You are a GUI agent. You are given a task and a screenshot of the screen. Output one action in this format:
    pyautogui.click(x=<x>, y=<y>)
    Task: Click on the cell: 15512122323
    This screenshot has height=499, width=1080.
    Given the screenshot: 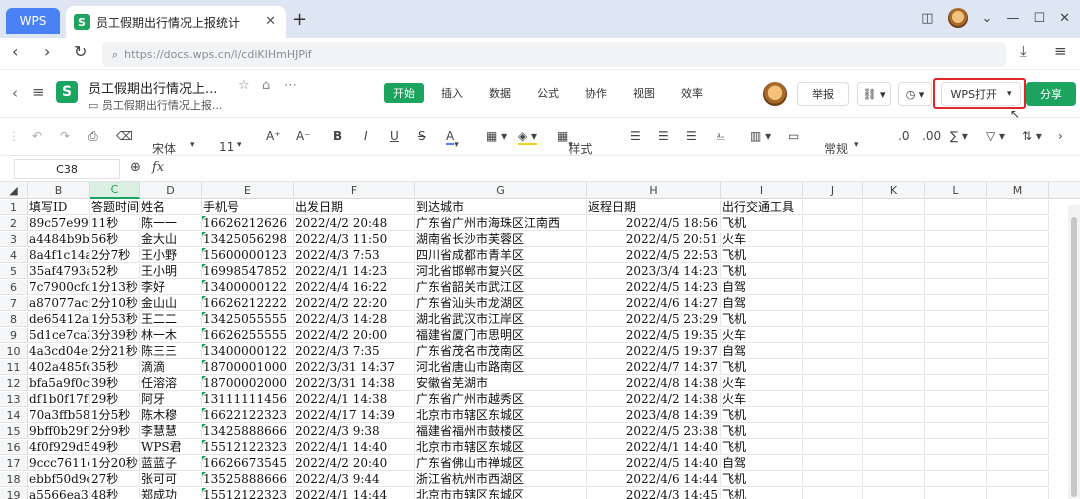 What is the action you would take?
    pyautogui.click(x=248, y=493)
    